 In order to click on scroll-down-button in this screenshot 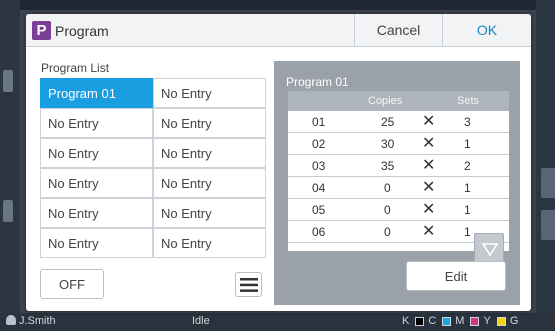, I will do `click(489, 248)`.